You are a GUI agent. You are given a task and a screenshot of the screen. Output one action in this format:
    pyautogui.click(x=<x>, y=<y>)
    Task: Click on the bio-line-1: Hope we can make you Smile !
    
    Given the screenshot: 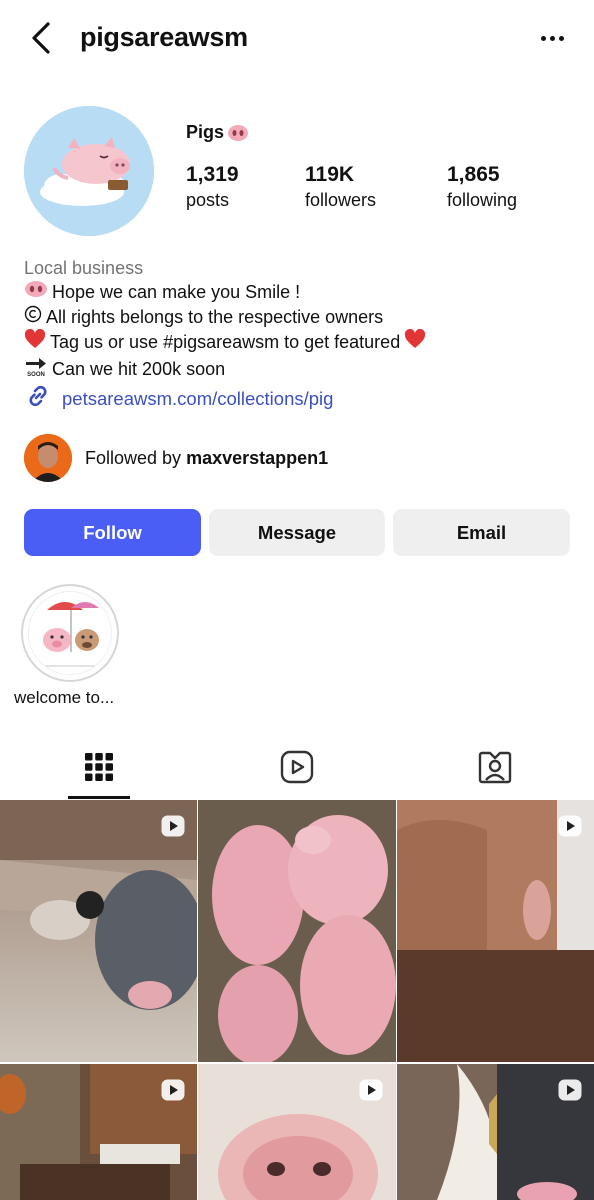 What is the action you would take?
    pyautogui.click(x=304, y=292)
    